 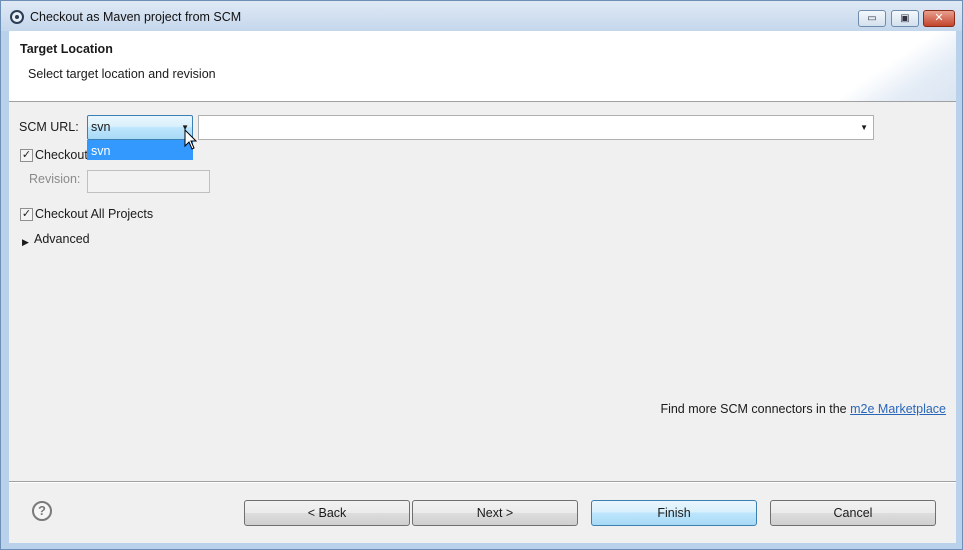 What do you see at coordinates (122, 74) in the screenshot?
I see `page-subtitle: Select target location and revision` at bounding box center [122, 74].